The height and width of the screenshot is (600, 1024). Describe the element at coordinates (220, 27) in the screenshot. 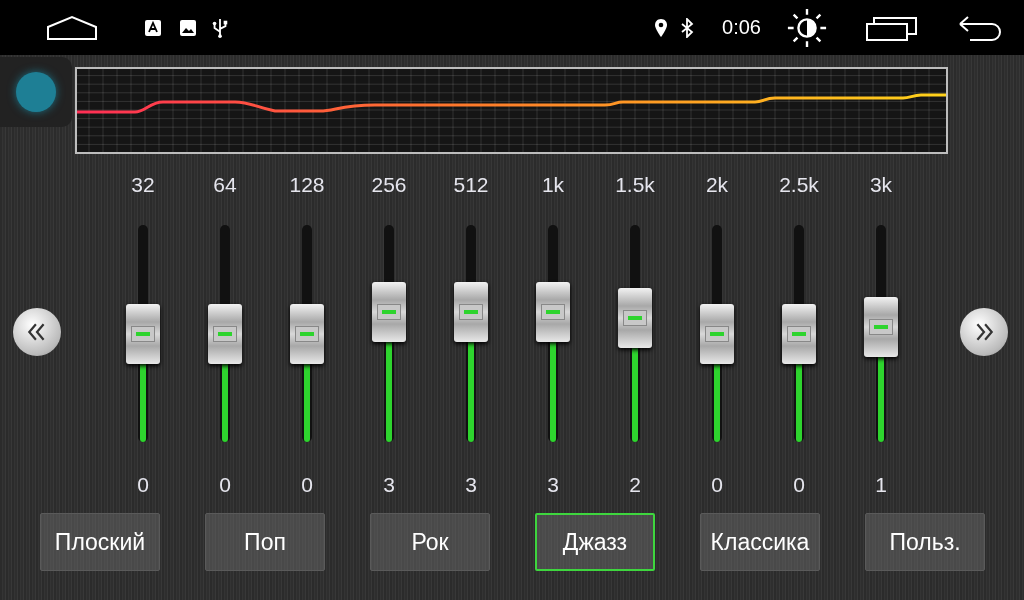

I see `usb-icon` at that location.